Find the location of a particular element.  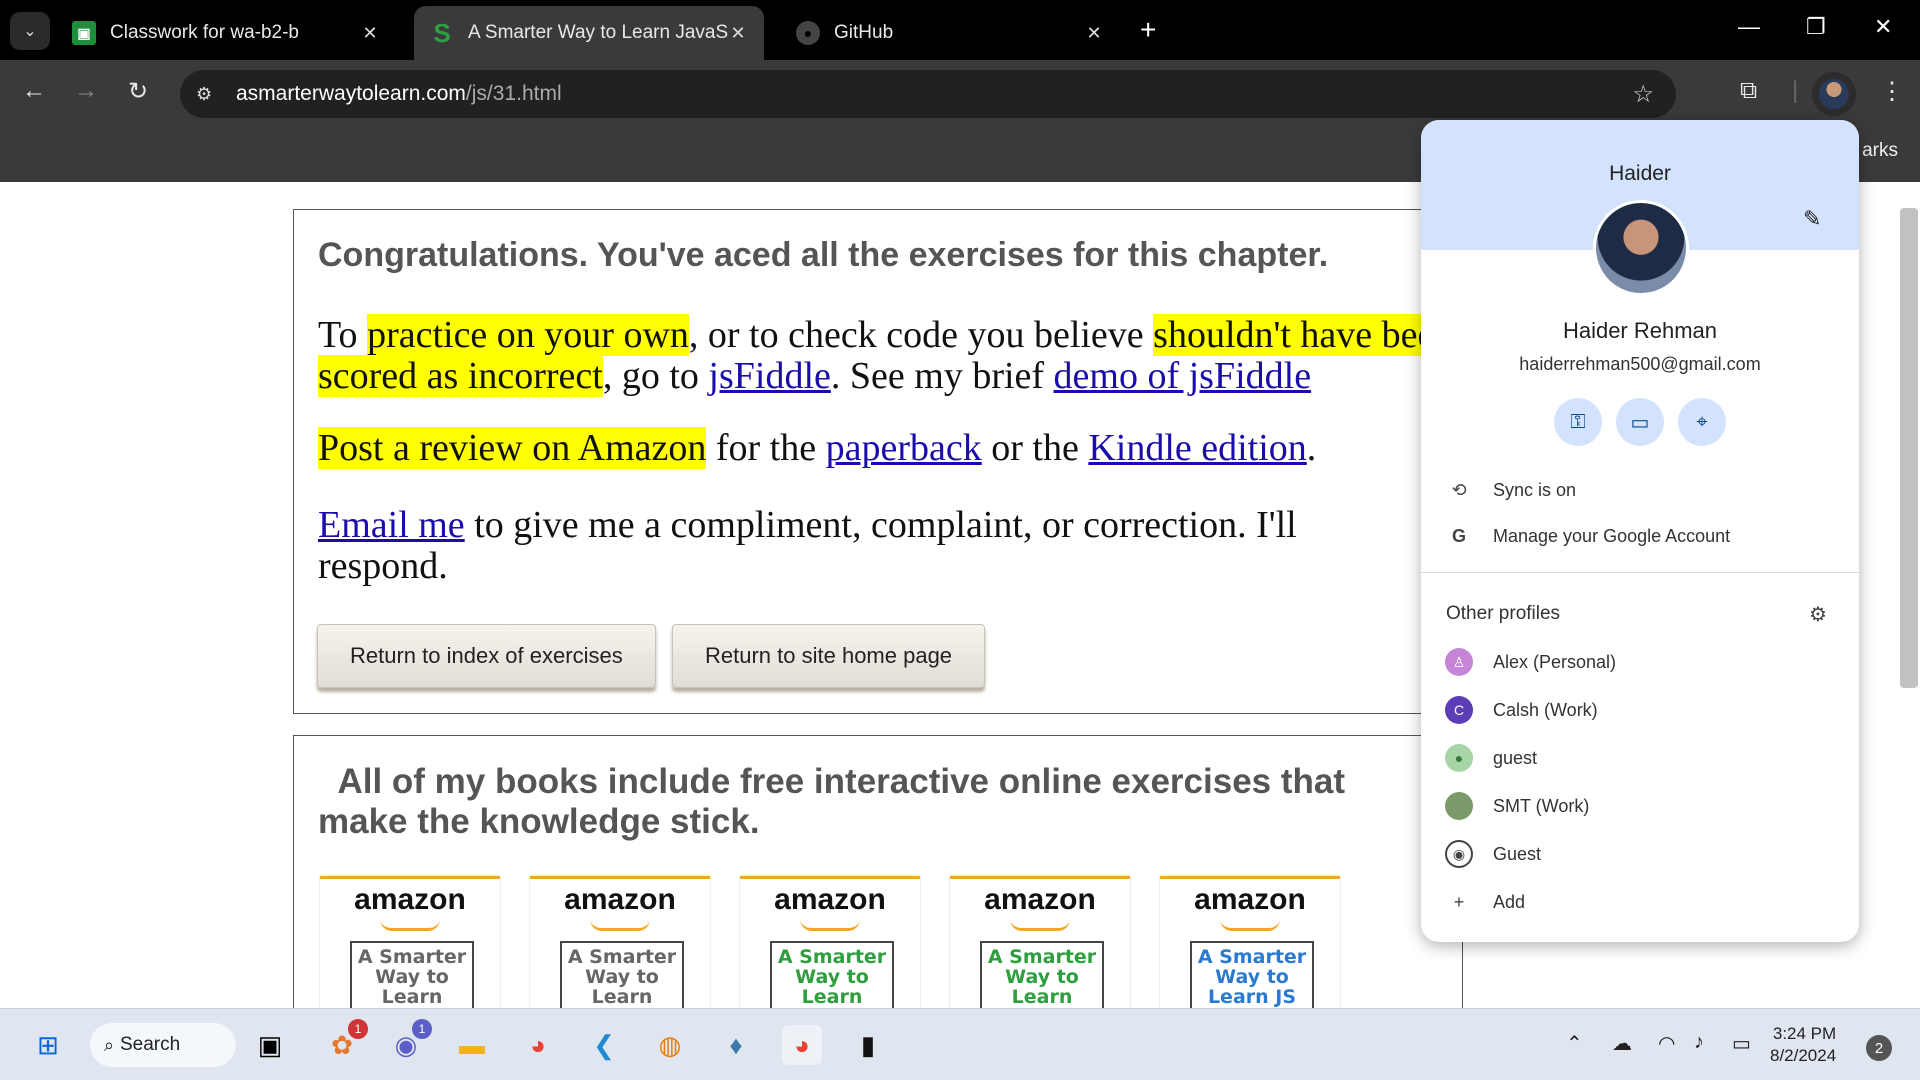

s-icon: S is located at coordinates (442, 32).